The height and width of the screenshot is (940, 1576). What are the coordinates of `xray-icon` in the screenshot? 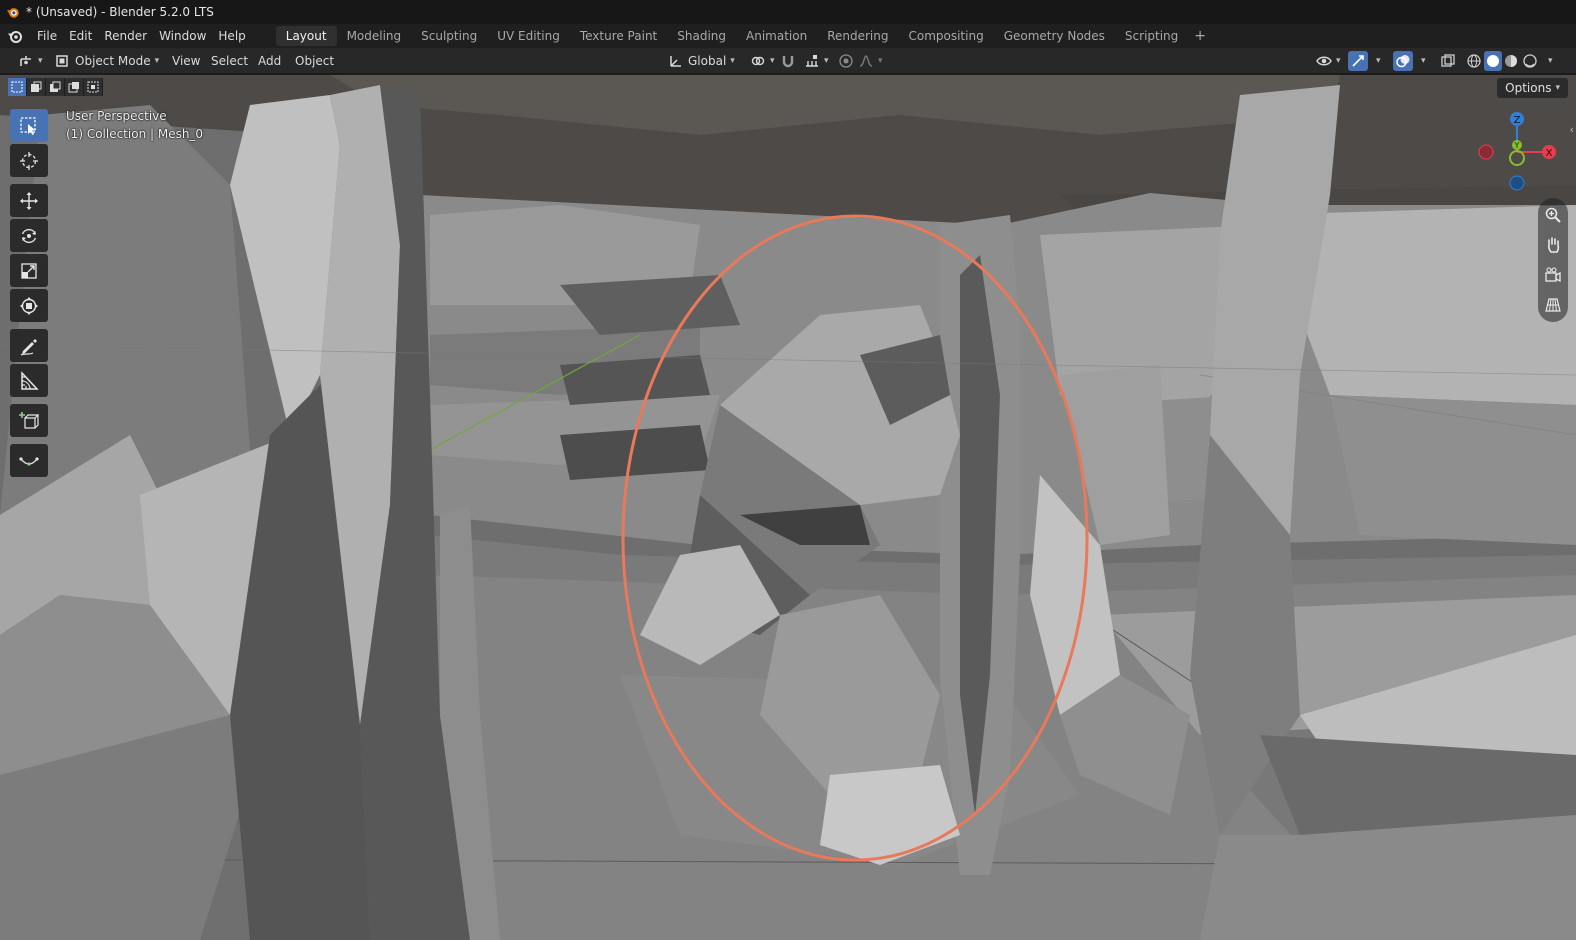 It's located at (1448, 60).